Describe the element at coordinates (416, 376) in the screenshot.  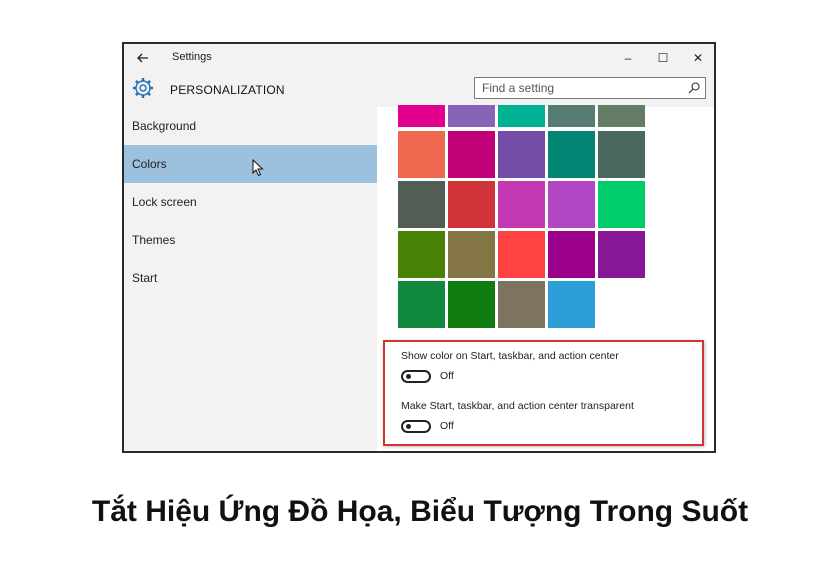
I see `show-color-toggle` at that location.